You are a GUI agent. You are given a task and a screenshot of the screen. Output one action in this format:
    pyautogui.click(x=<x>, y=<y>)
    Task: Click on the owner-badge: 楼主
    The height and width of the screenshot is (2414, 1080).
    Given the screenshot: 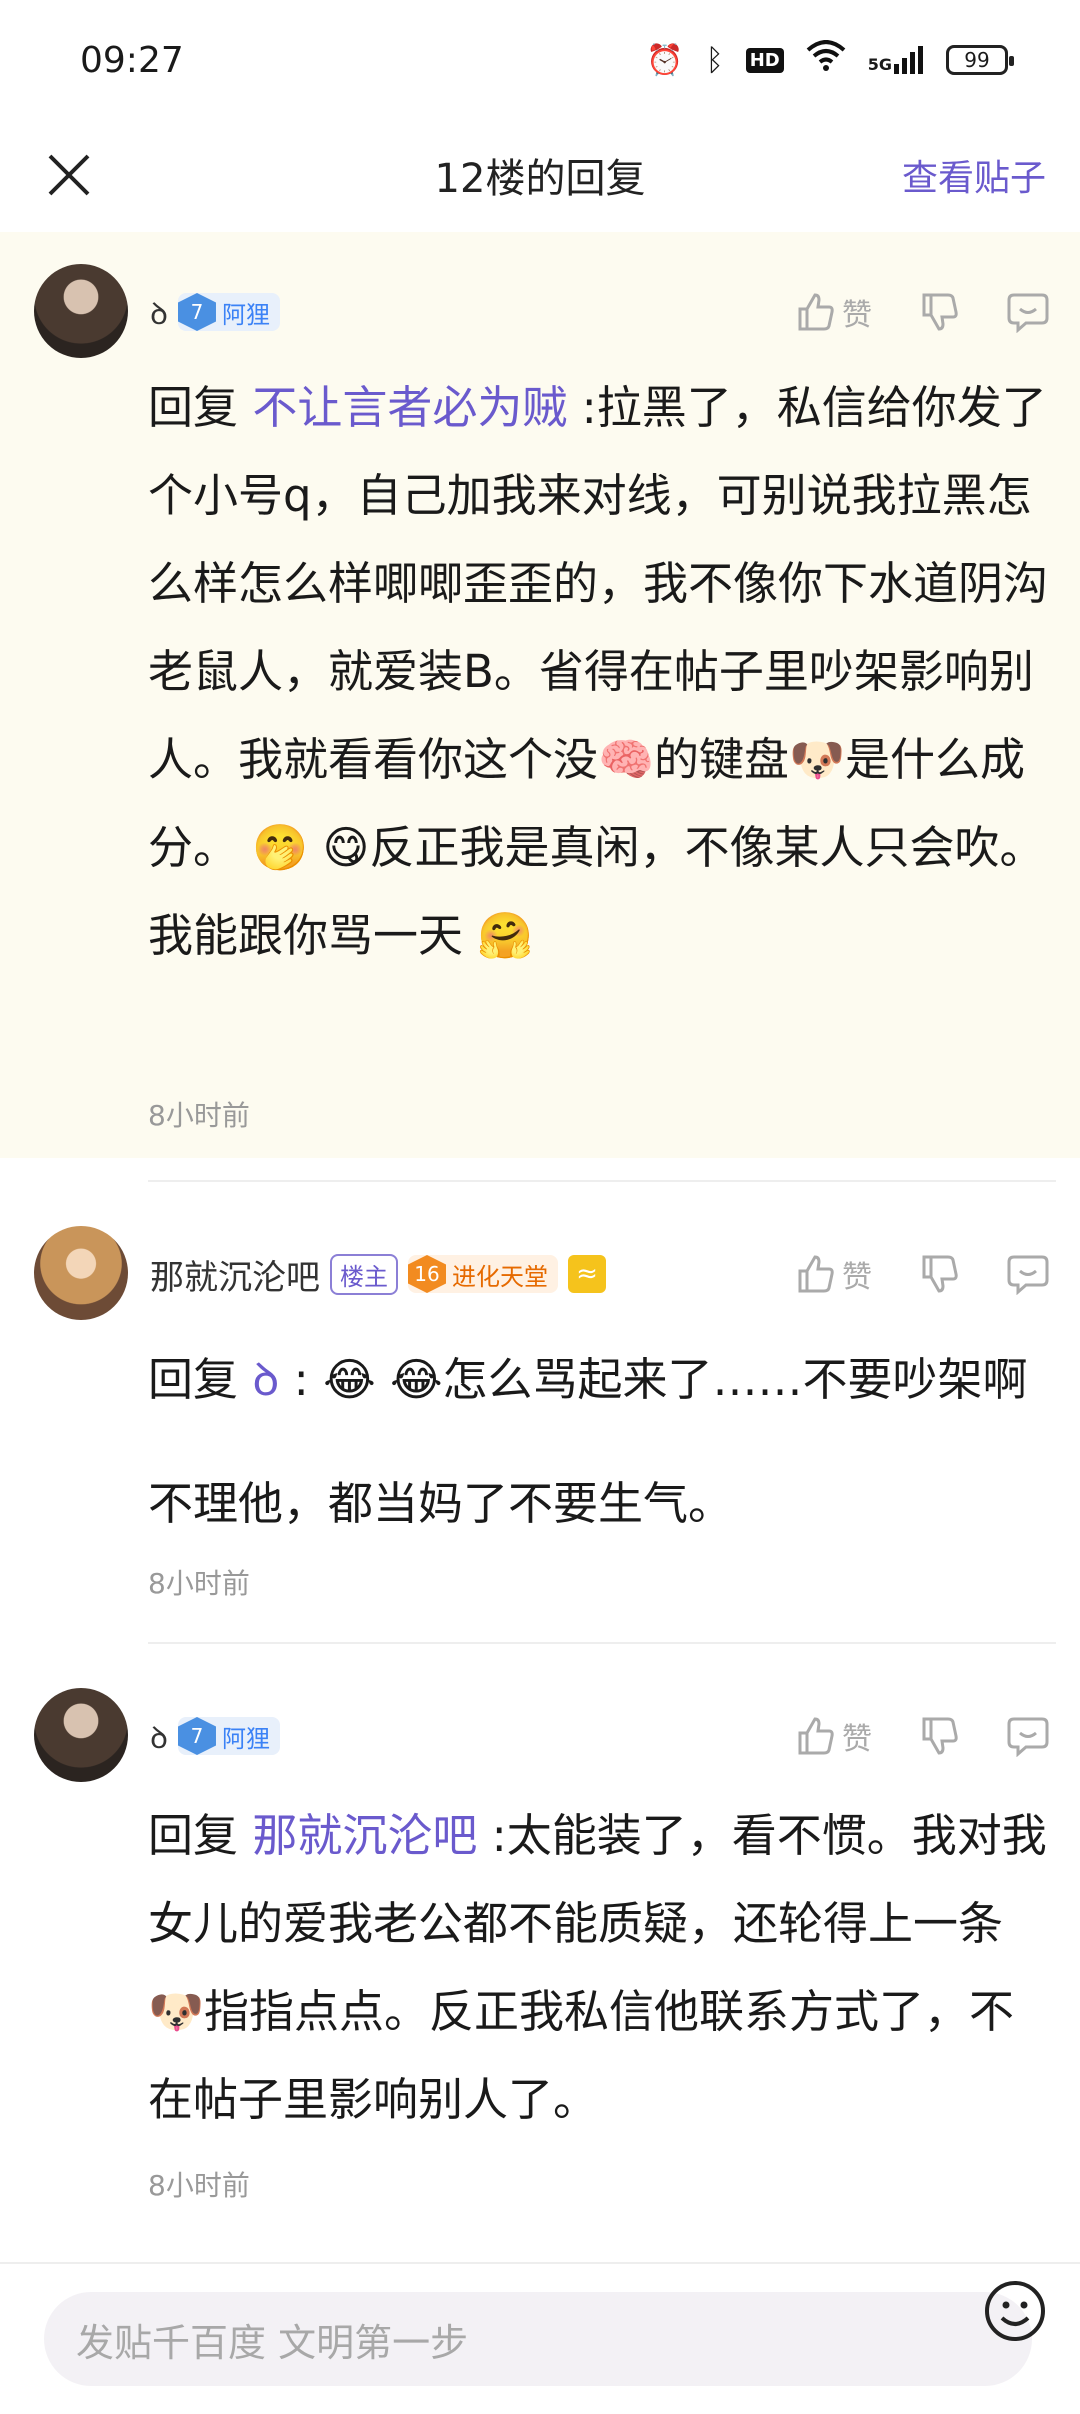 What is the action you would take?
    pyautogui.click(x=364, y=1274)
    